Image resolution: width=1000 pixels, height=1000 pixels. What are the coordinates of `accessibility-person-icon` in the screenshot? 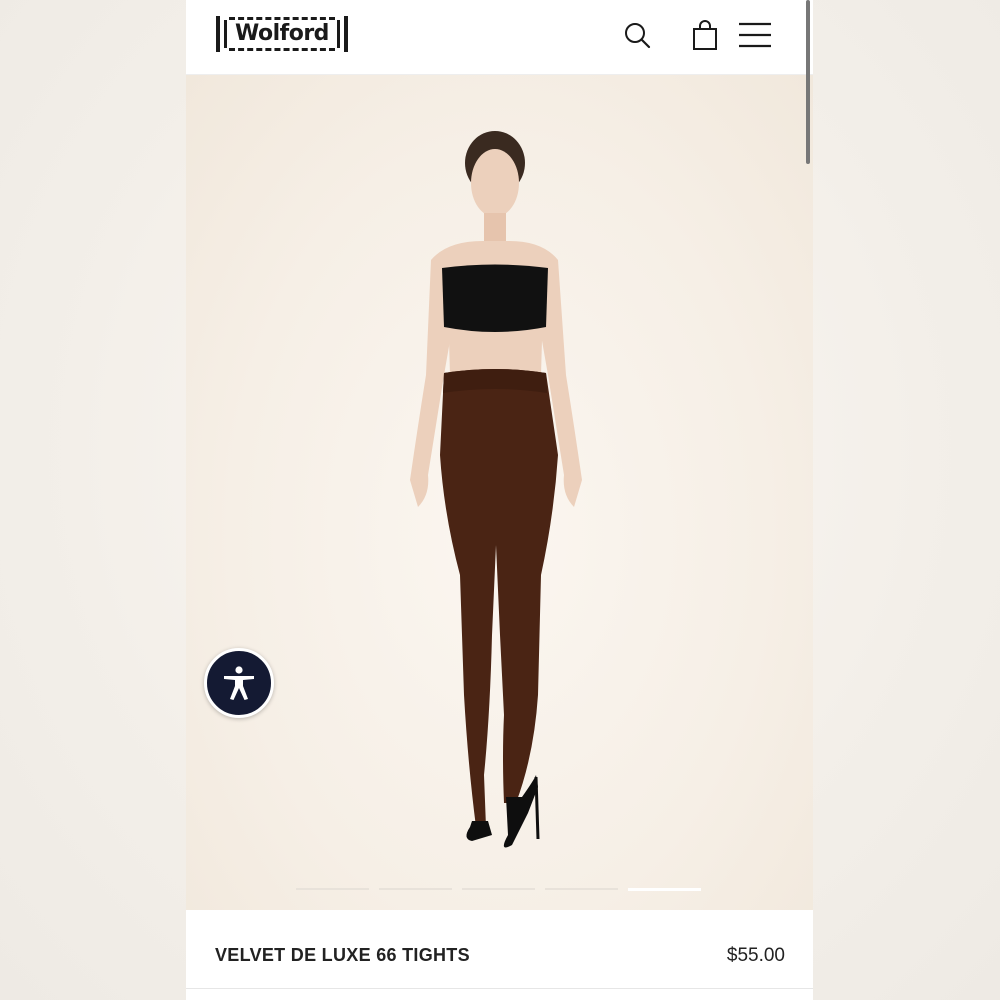 It's located at (239, 683).